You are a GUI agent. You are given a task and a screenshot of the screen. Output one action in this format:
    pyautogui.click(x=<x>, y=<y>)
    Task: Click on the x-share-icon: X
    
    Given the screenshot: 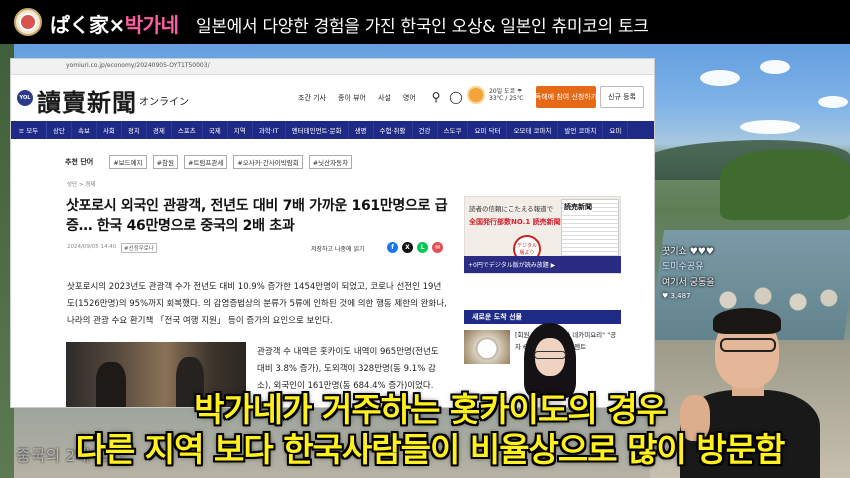 What is the action you would take?
    pyautogui.click(x=407, y=247)
    